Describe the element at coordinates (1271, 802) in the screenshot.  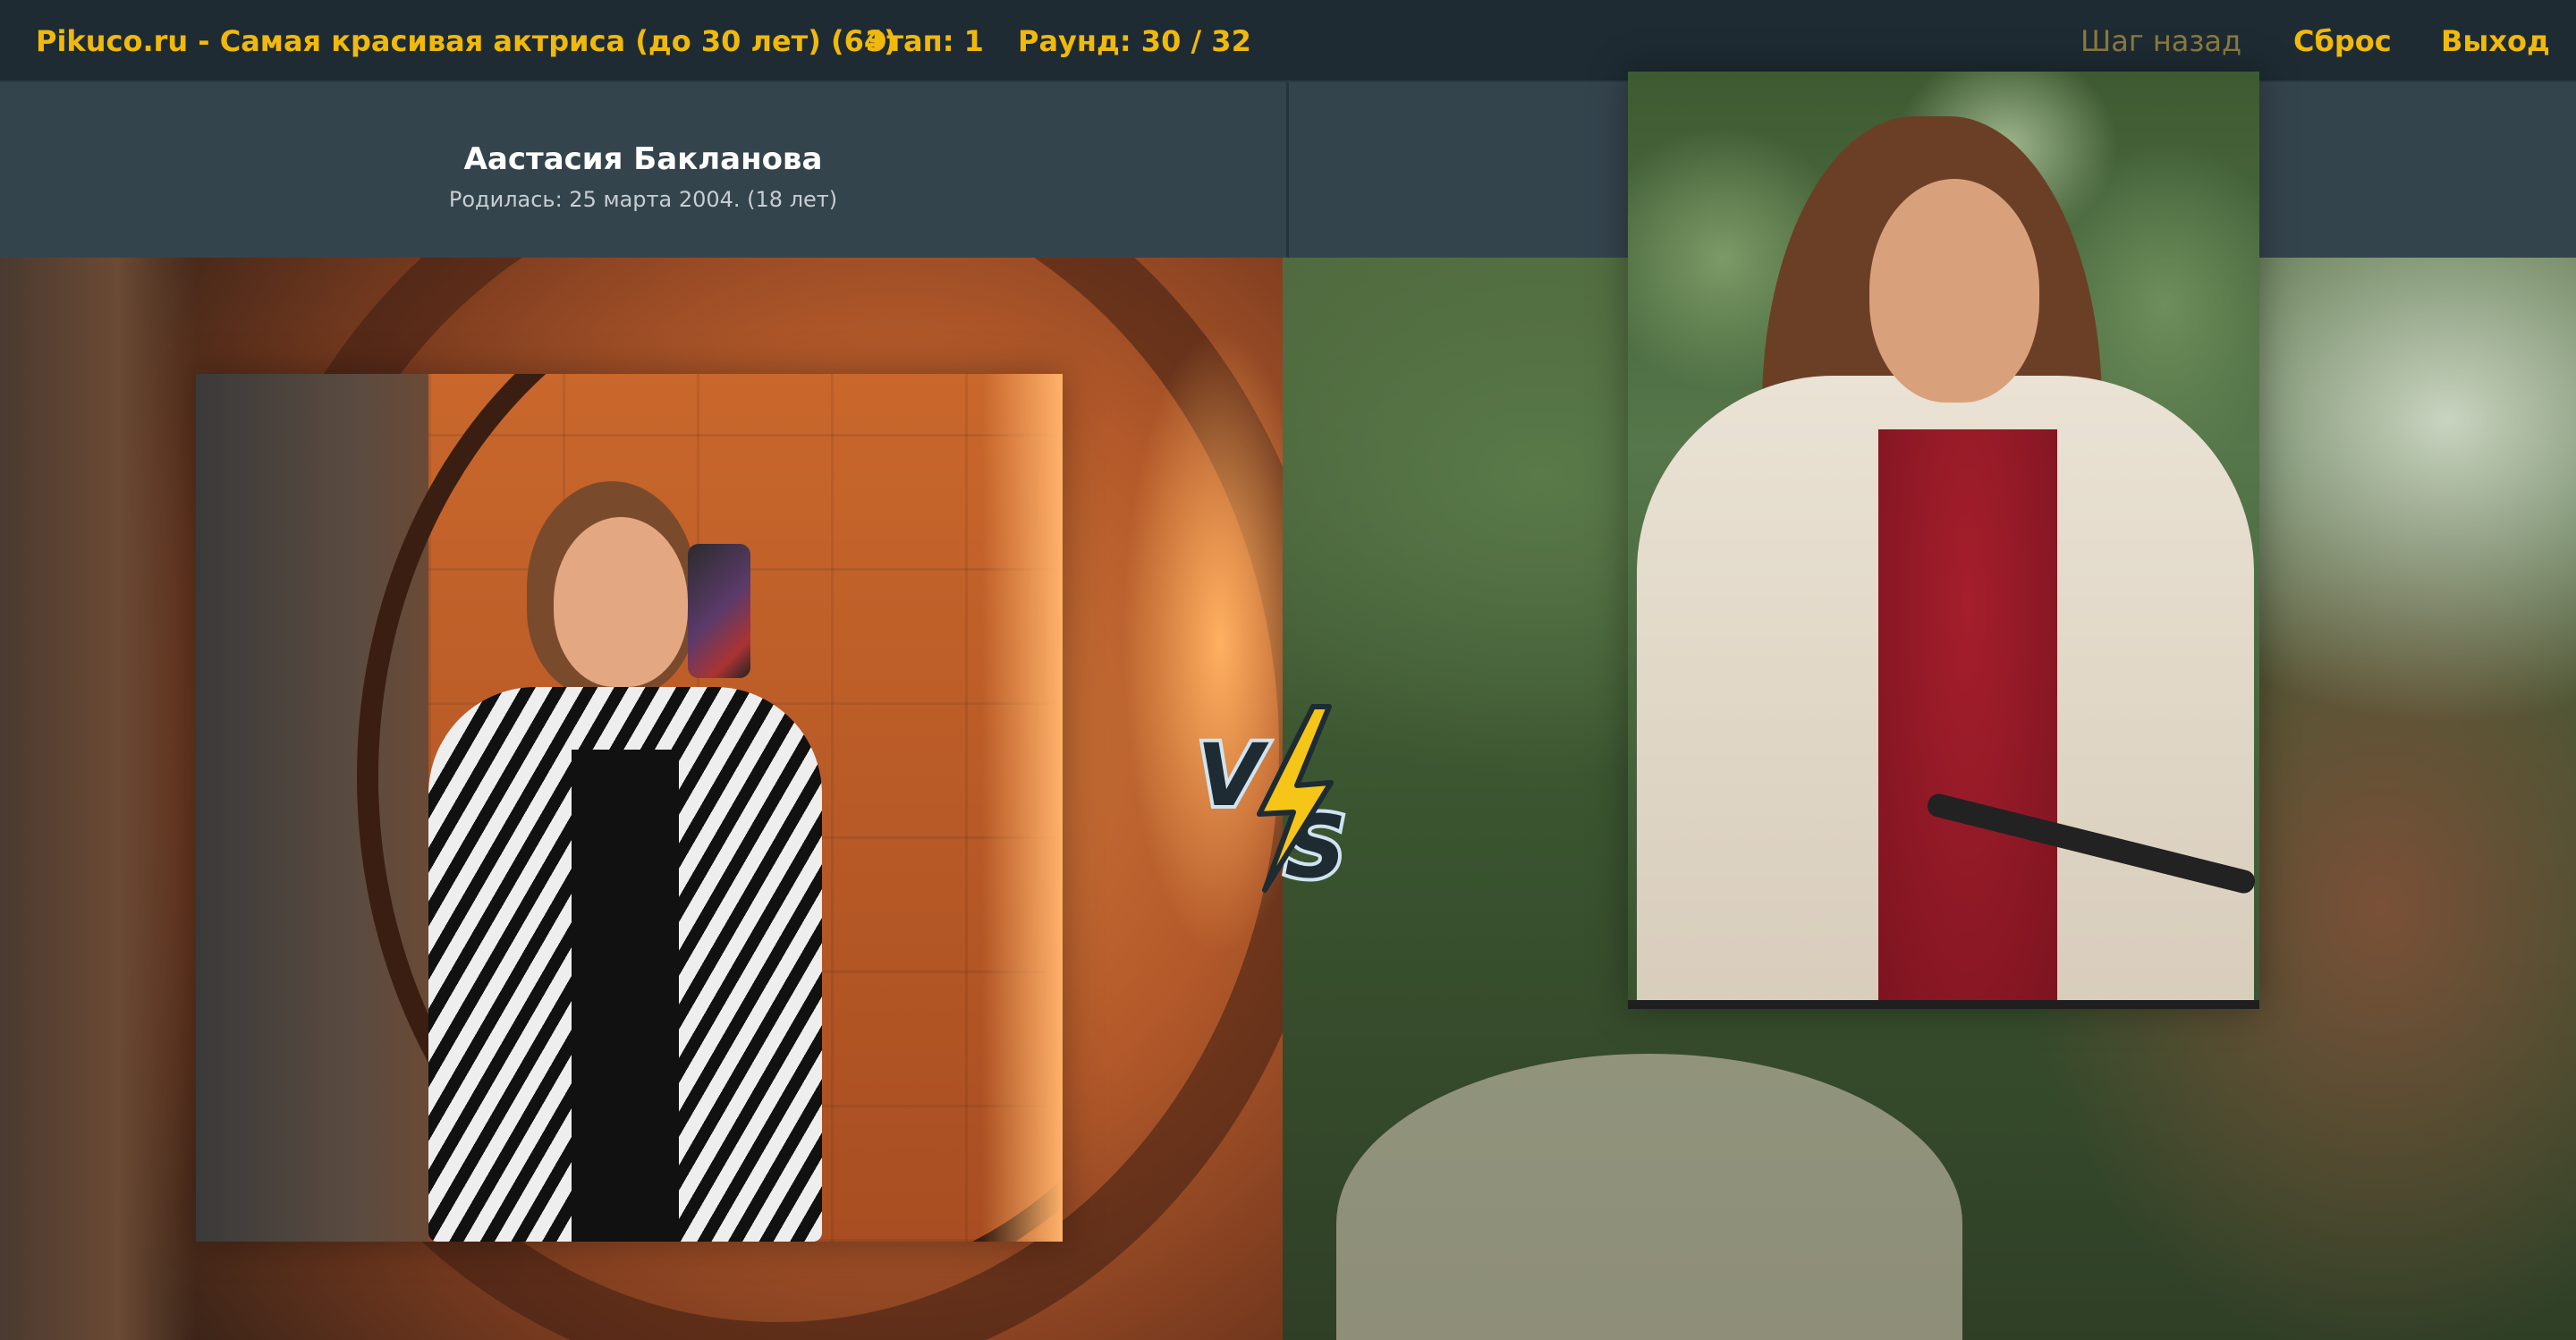
I see `vs-lightning-icon: V S` at that location.